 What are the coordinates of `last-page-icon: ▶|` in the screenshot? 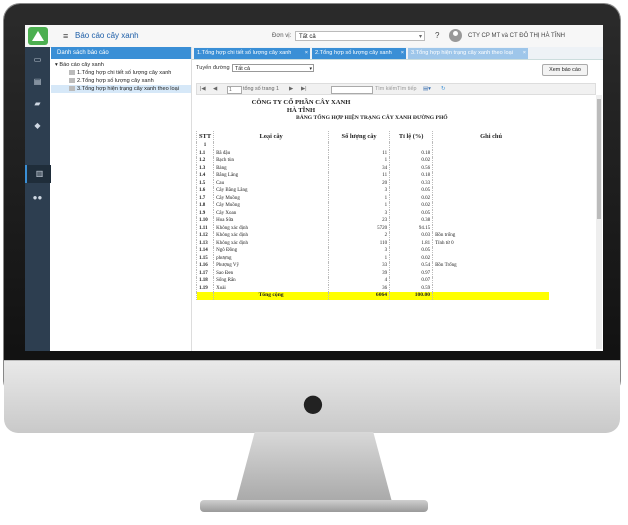 It's located at (304, 89).